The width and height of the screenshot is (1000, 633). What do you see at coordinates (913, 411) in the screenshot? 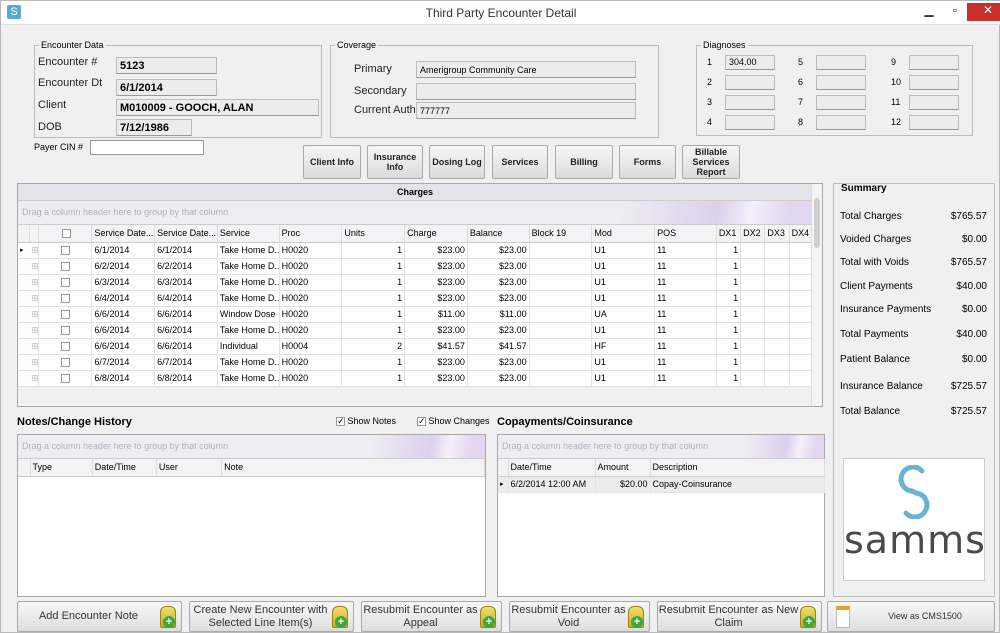
I see `summary-row: Total Balance $725.57` at bounding box center [913, 411].